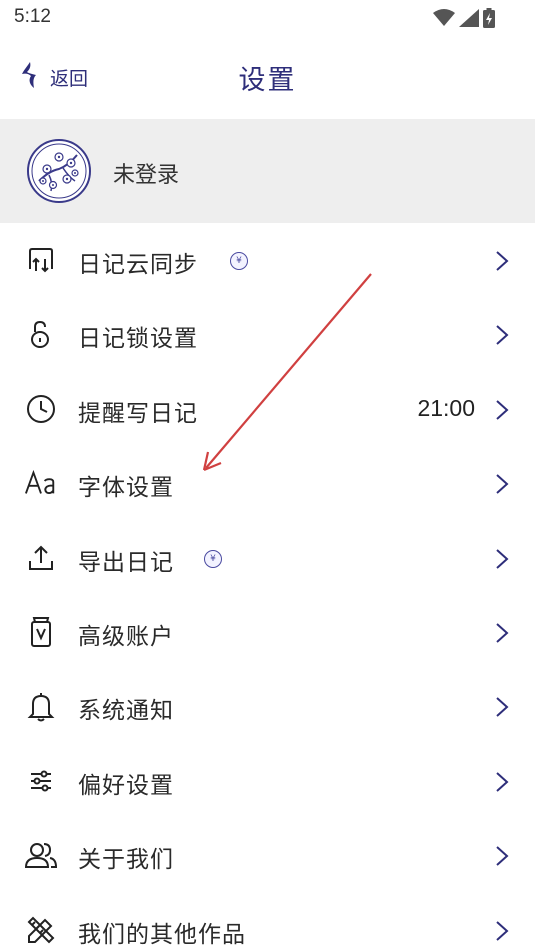  I want to click on menu-item-preferences: 偏好设置, so click(267, 781).